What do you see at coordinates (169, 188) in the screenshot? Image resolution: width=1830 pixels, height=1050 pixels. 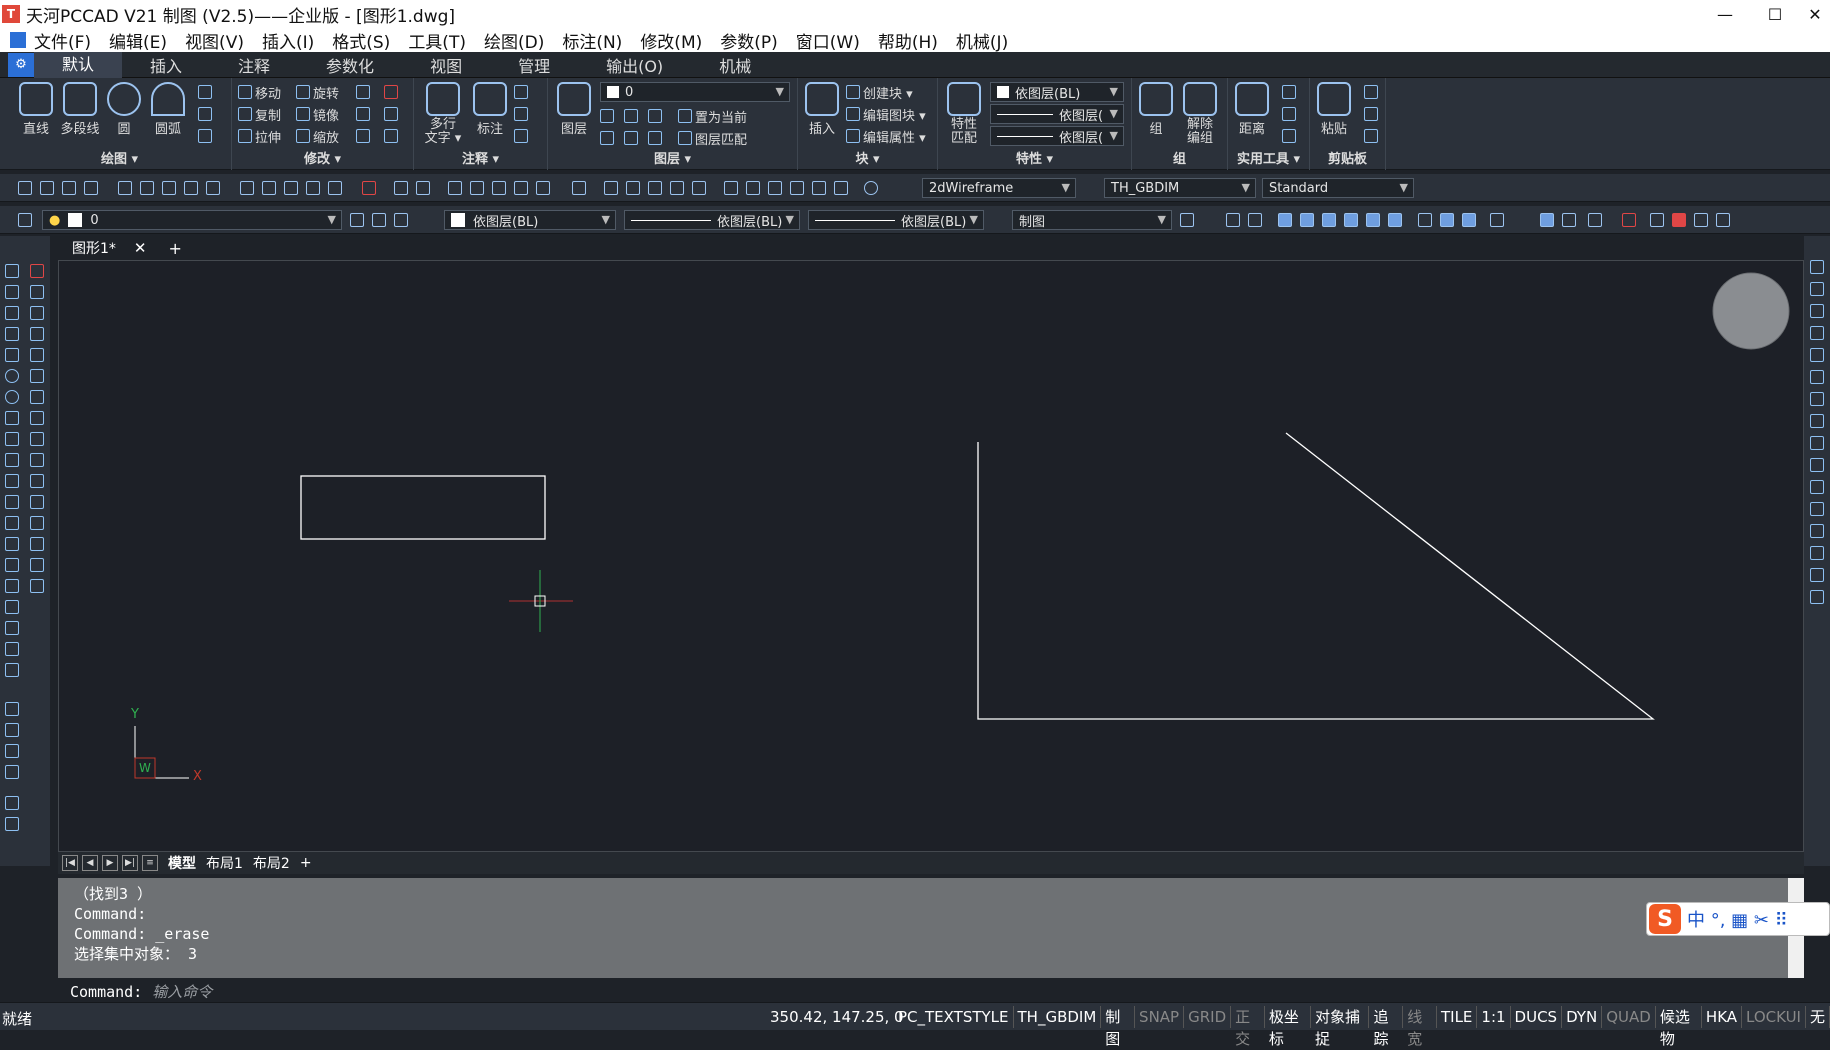 I see `publish-icon` at bounding box center [169, 188].